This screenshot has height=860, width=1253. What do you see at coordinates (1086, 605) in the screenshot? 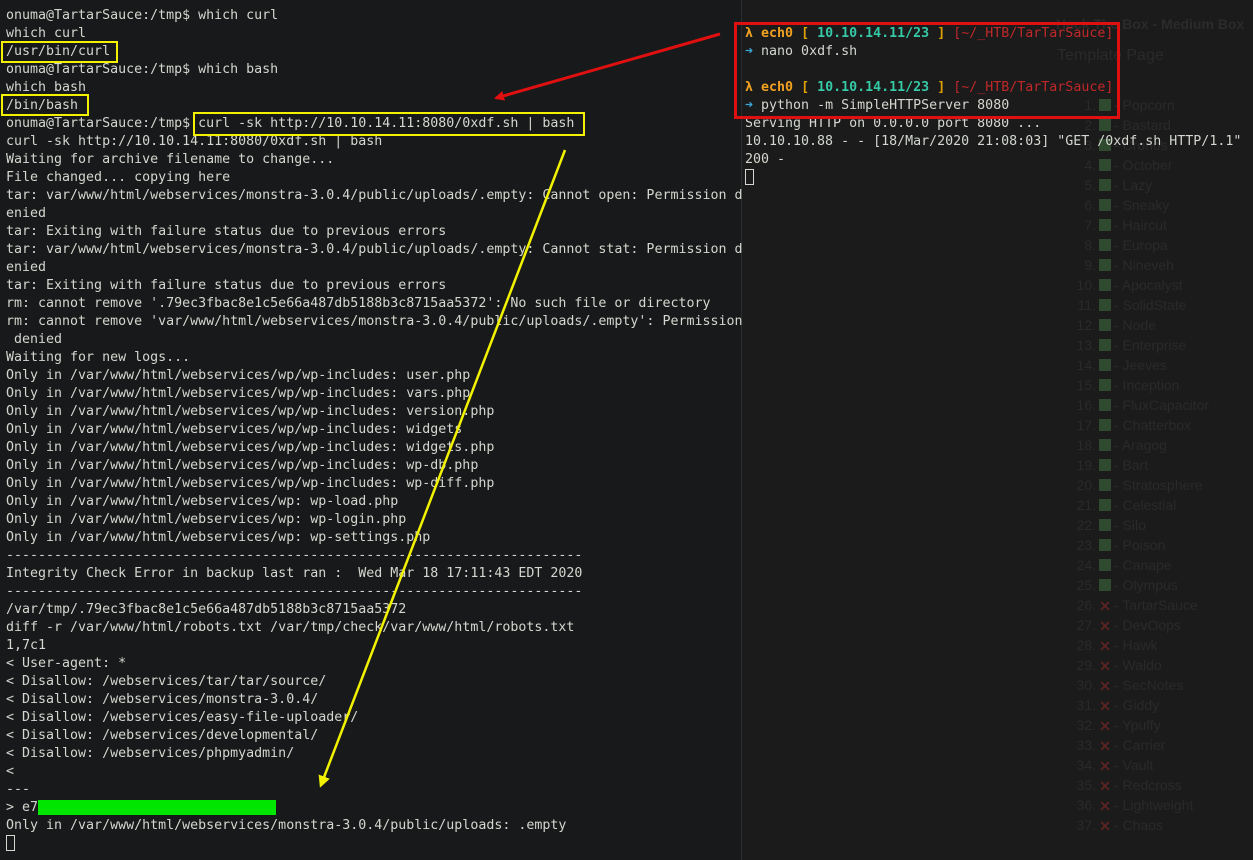
I see `machine-number: 26.` at bounding box center [1086, 605].